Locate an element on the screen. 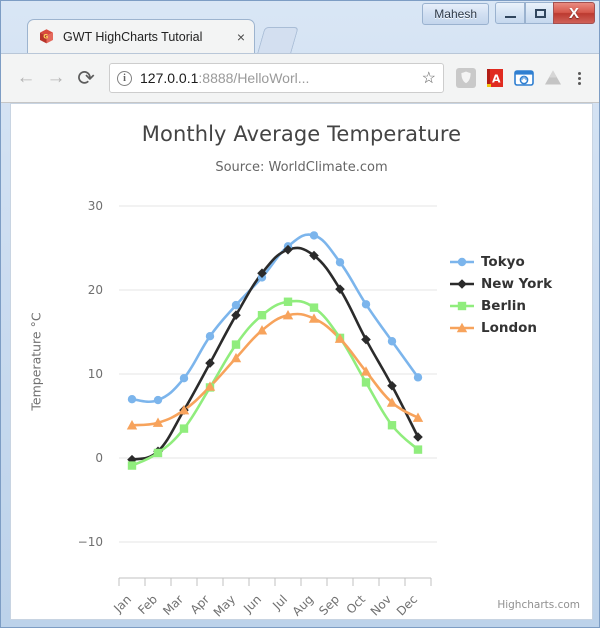  address-bar: i 127.0.0.1:8888/HelloWorl... ☆ is located at coordinates (276, 78).